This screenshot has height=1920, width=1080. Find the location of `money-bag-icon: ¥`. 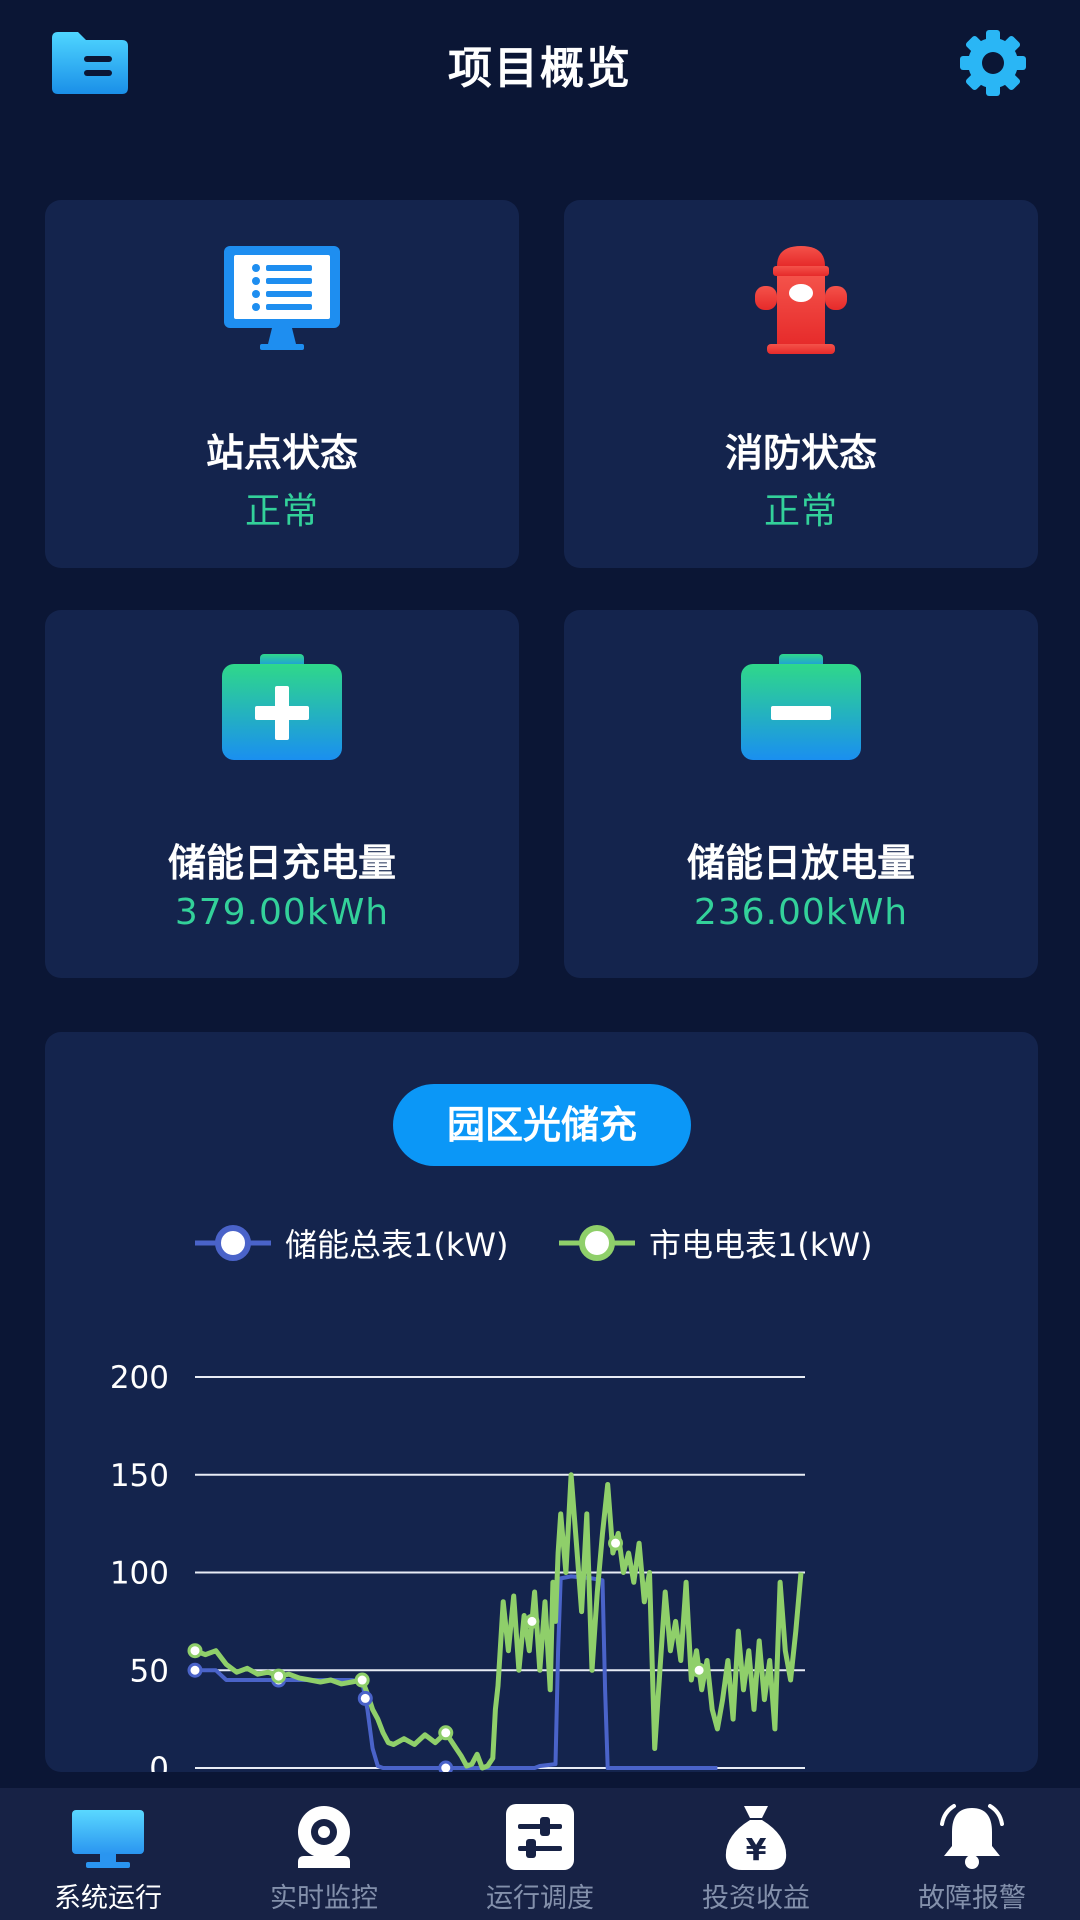

money-bag-icon: ¥ is located at coordinates (756, 1837).